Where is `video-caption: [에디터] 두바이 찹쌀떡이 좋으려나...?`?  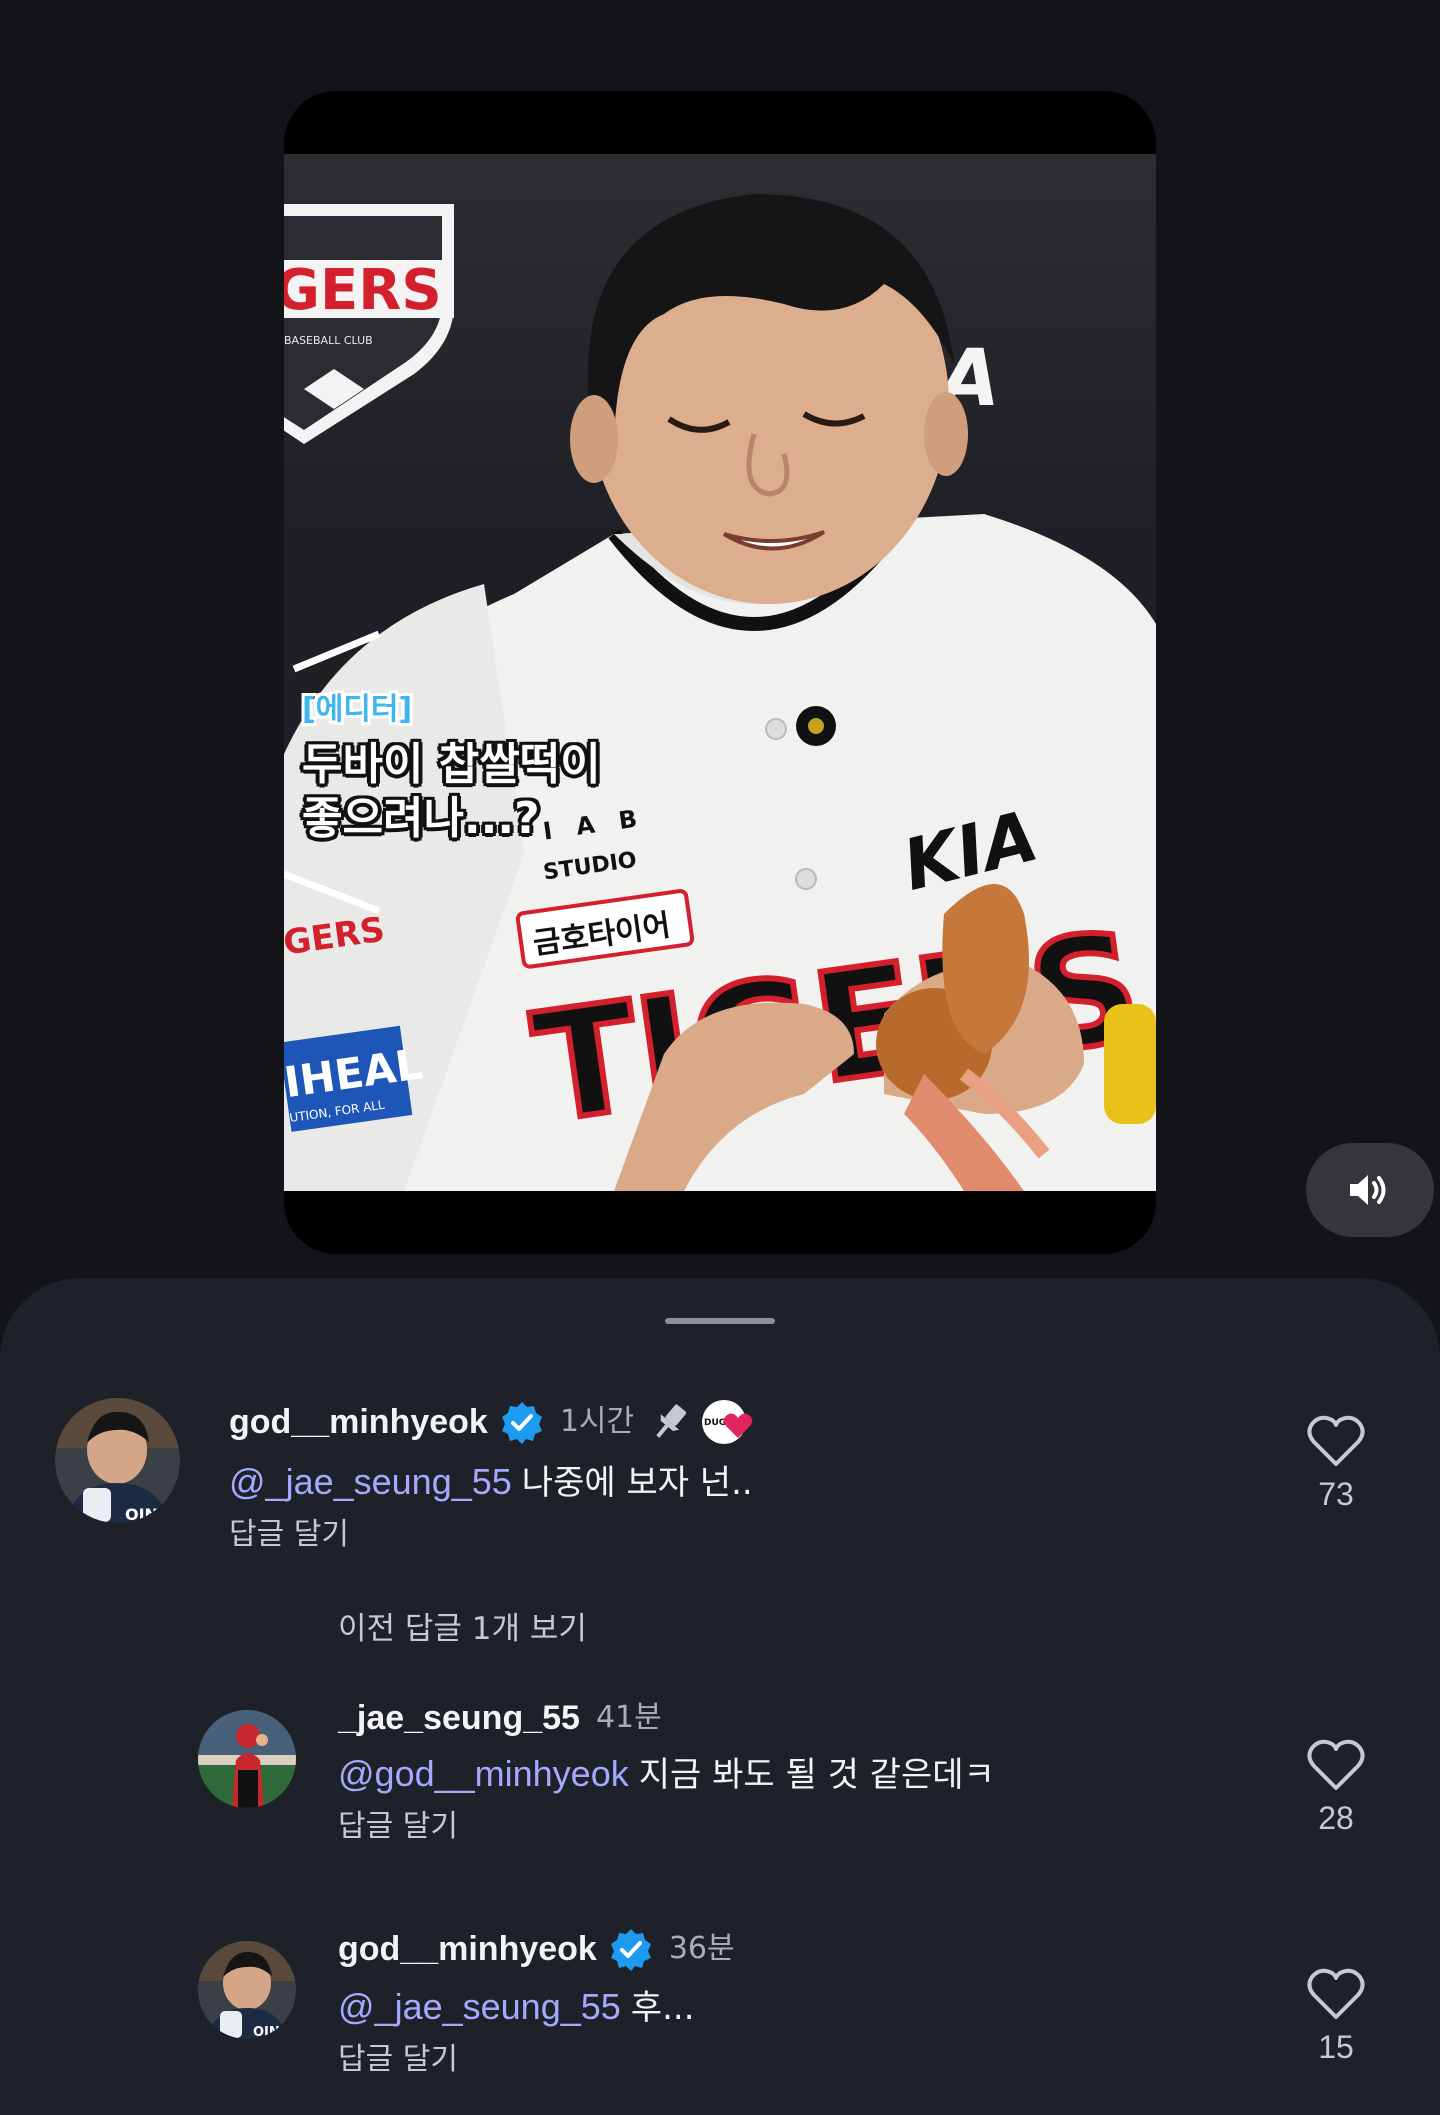
video-caption: [에디터] 두바이 찹쌀떡이 좋으려나...? is located at coordinates (451, 765).